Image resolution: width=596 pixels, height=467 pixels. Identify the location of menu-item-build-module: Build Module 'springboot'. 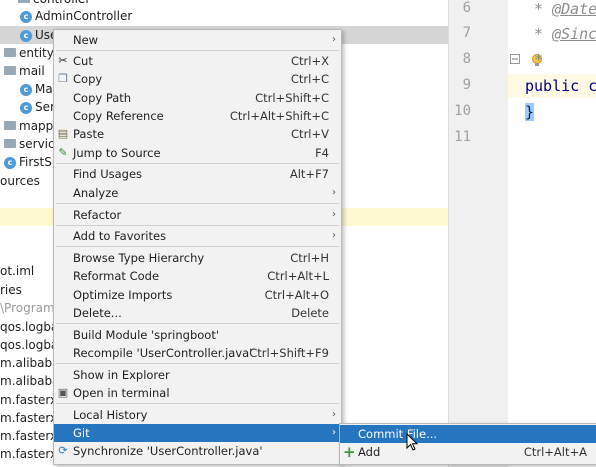
(197, 335).